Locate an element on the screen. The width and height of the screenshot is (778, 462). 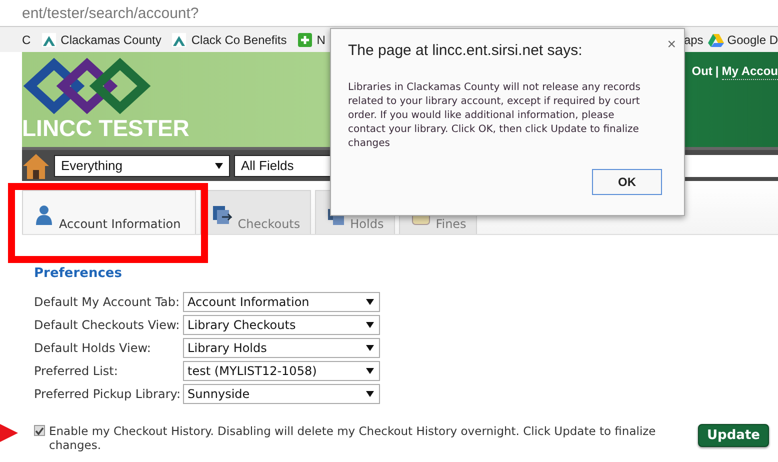
home-icon is located at coordinates (36, 166).